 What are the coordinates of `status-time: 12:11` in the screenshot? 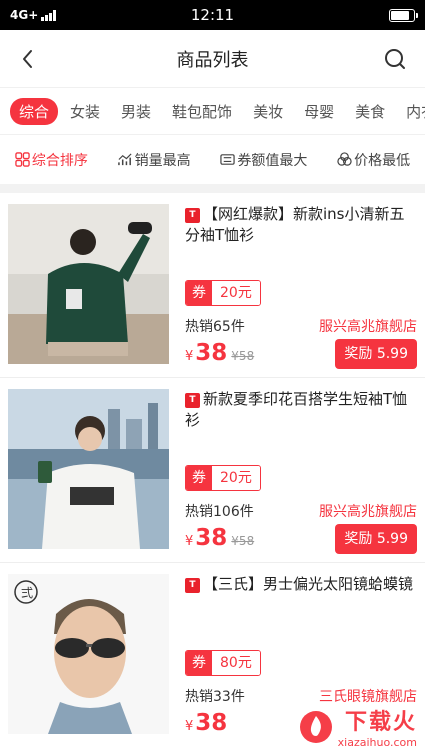 It's located at (212, 15).